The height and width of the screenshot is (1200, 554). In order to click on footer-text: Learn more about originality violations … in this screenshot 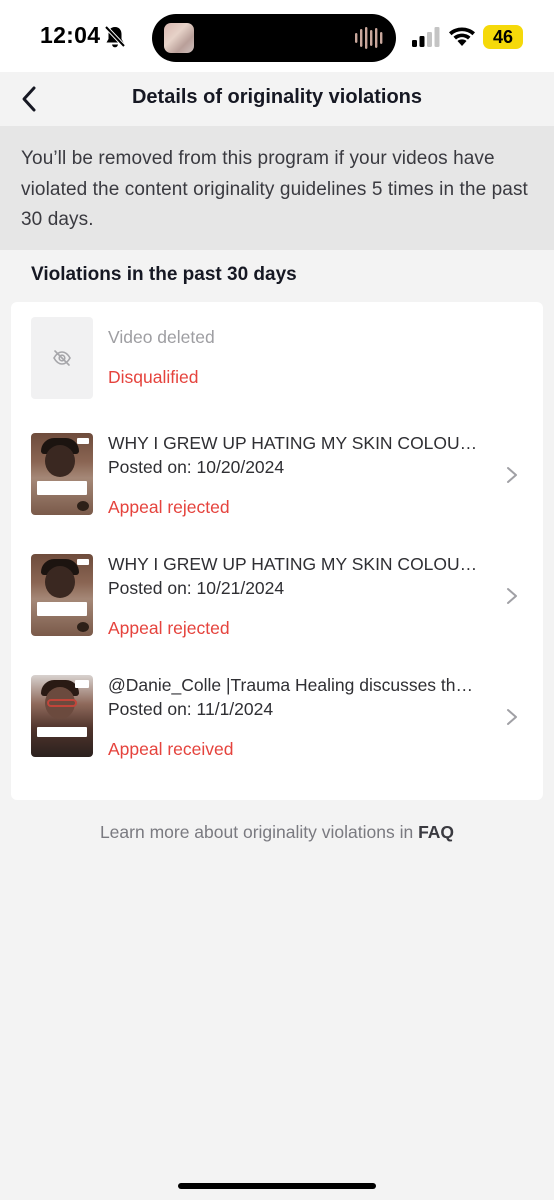, I will do `click(256, 832)`.